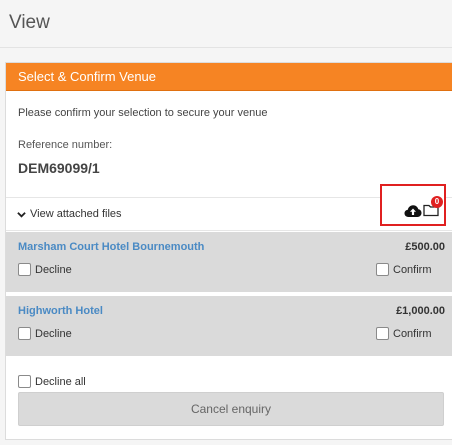 The height and width of the screenshot is (445, 452). Describe the element at coordinates (60, 311) in the screenshot. I see `venue-name-link: Highworth Hotel` at that location.